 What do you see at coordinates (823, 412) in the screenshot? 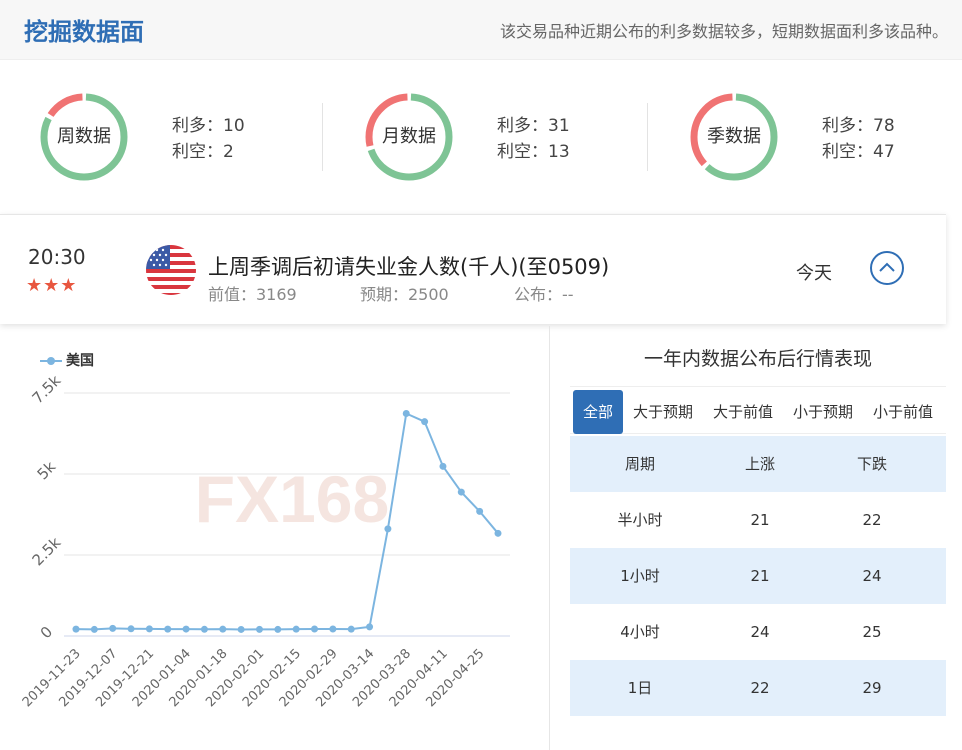
I see `tab-below-forecast: 小于预期` at bounding box center [823, 412].